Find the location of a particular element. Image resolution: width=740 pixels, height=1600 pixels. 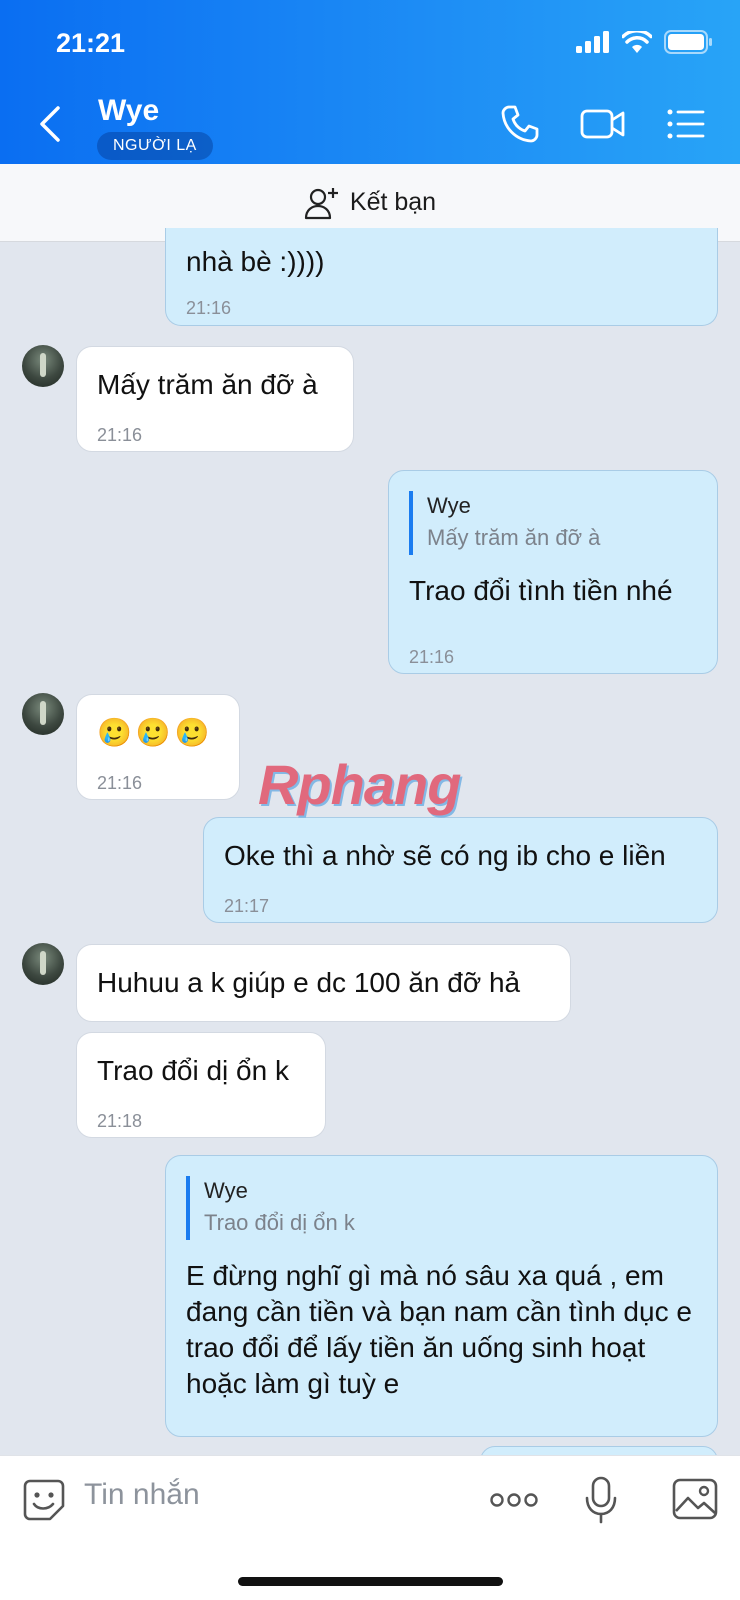

quote-text: Mấy trăm ăn đỡ à is located at coordinates (514, 537).